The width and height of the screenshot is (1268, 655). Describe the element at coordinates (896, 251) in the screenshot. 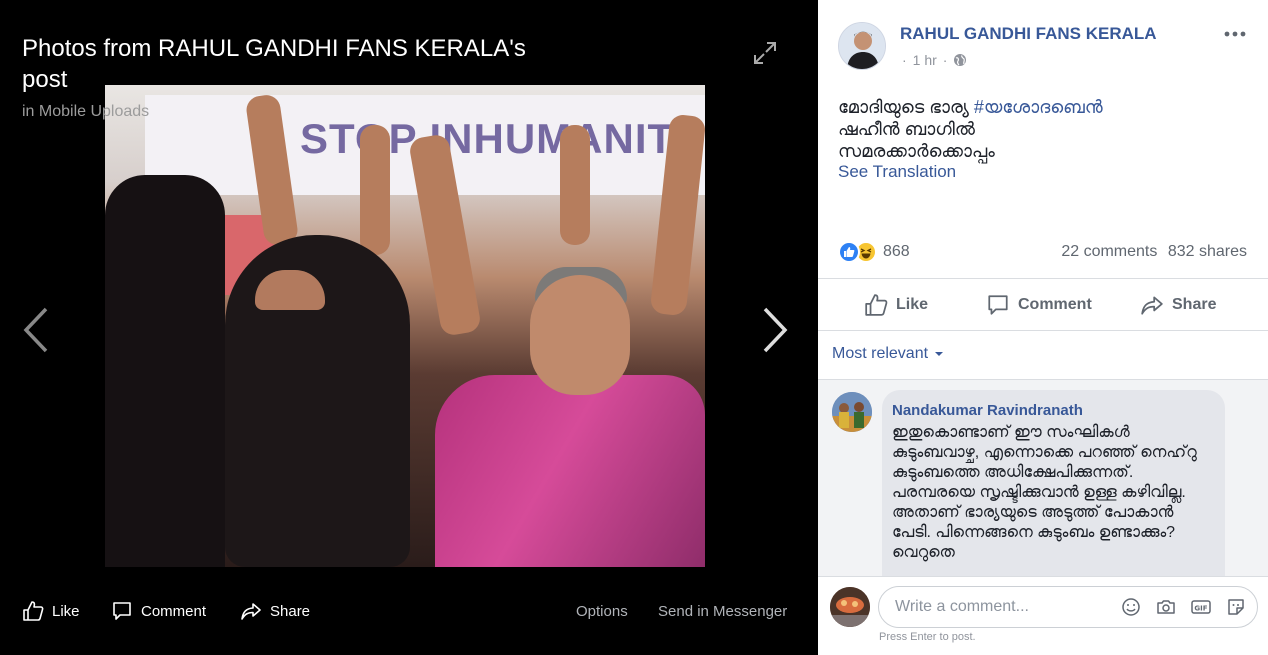

I see `reaction-count: 868` at that location.